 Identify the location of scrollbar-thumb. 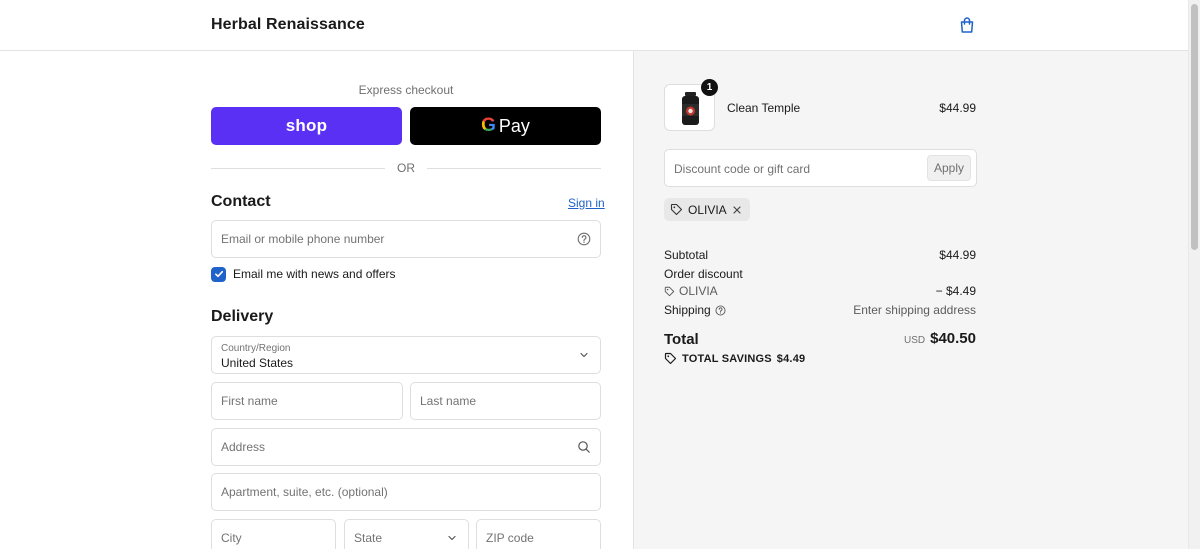
(1194, 127).